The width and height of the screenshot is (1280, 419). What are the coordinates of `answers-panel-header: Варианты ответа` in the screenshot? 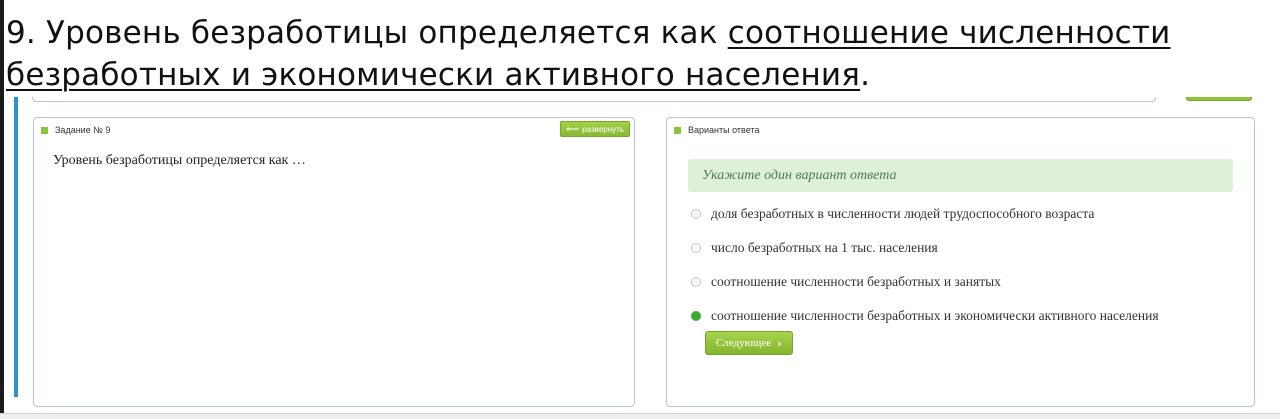 It's located at (716, 130).